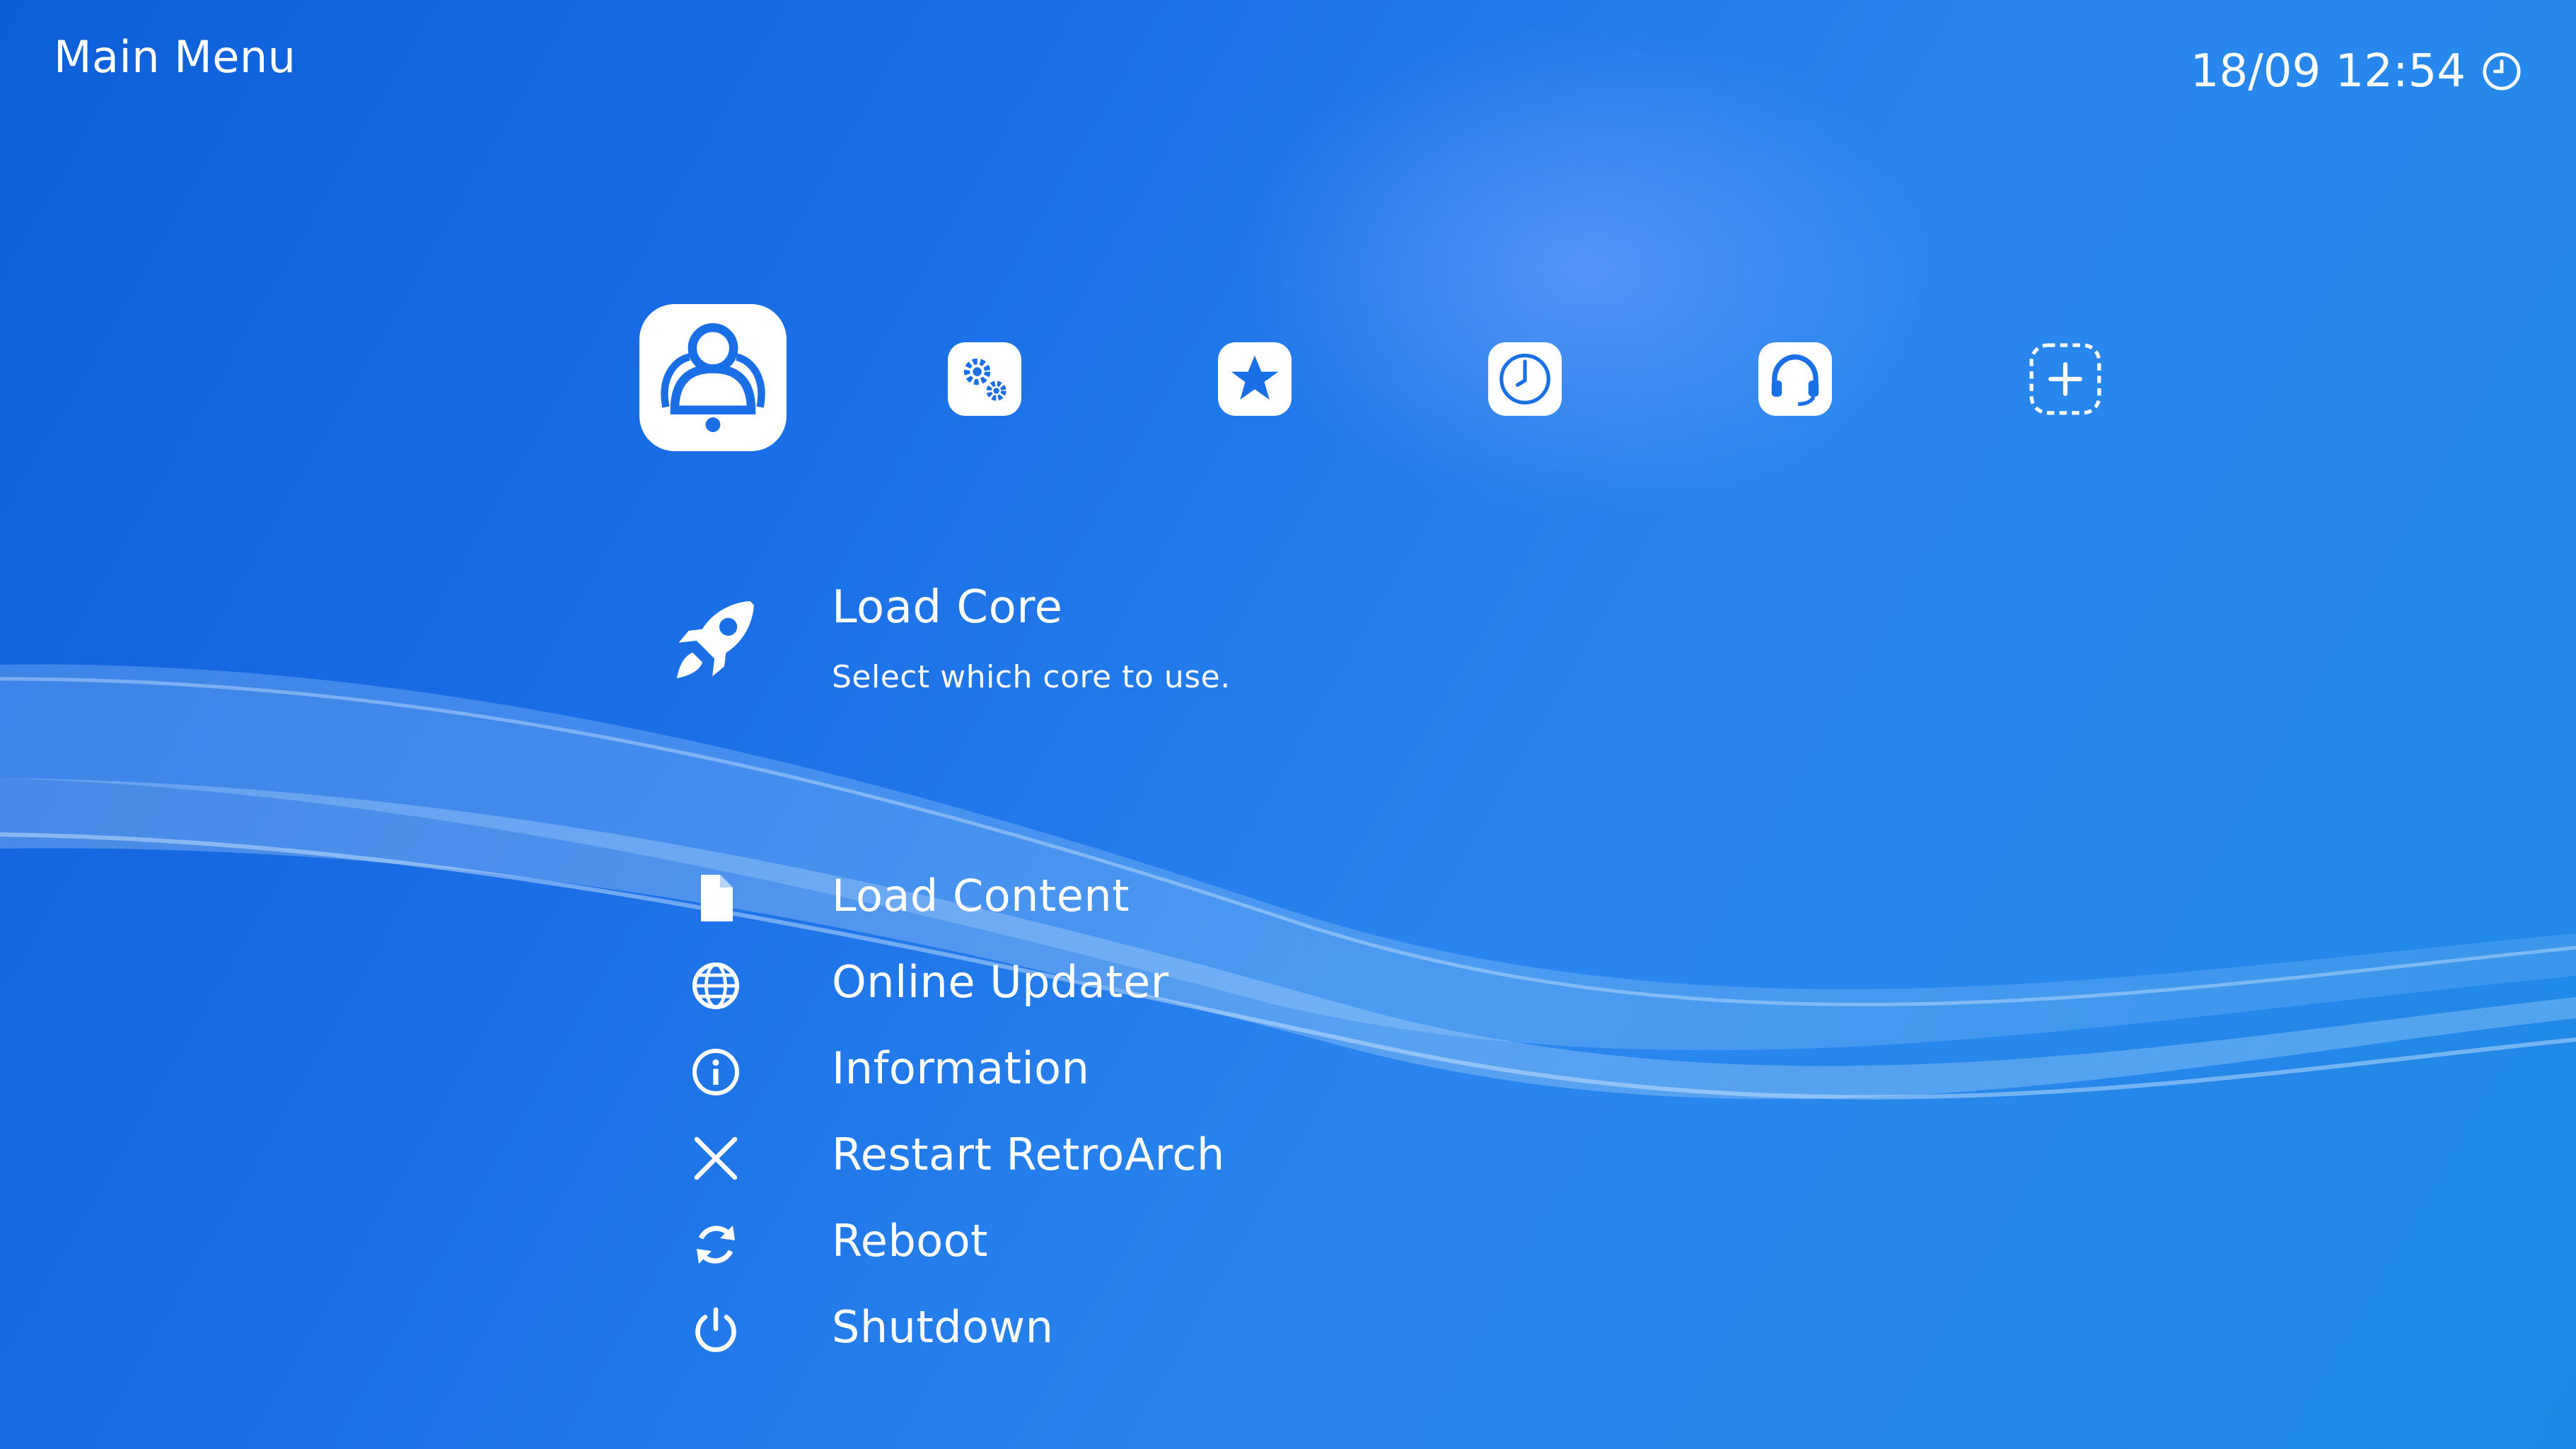 Image resolution: width=2576 pixels, height=1449 pixels. Describe the element at coordinates (960, 1068) in the screenshot. I see `menu-item-information: Information` at that location.